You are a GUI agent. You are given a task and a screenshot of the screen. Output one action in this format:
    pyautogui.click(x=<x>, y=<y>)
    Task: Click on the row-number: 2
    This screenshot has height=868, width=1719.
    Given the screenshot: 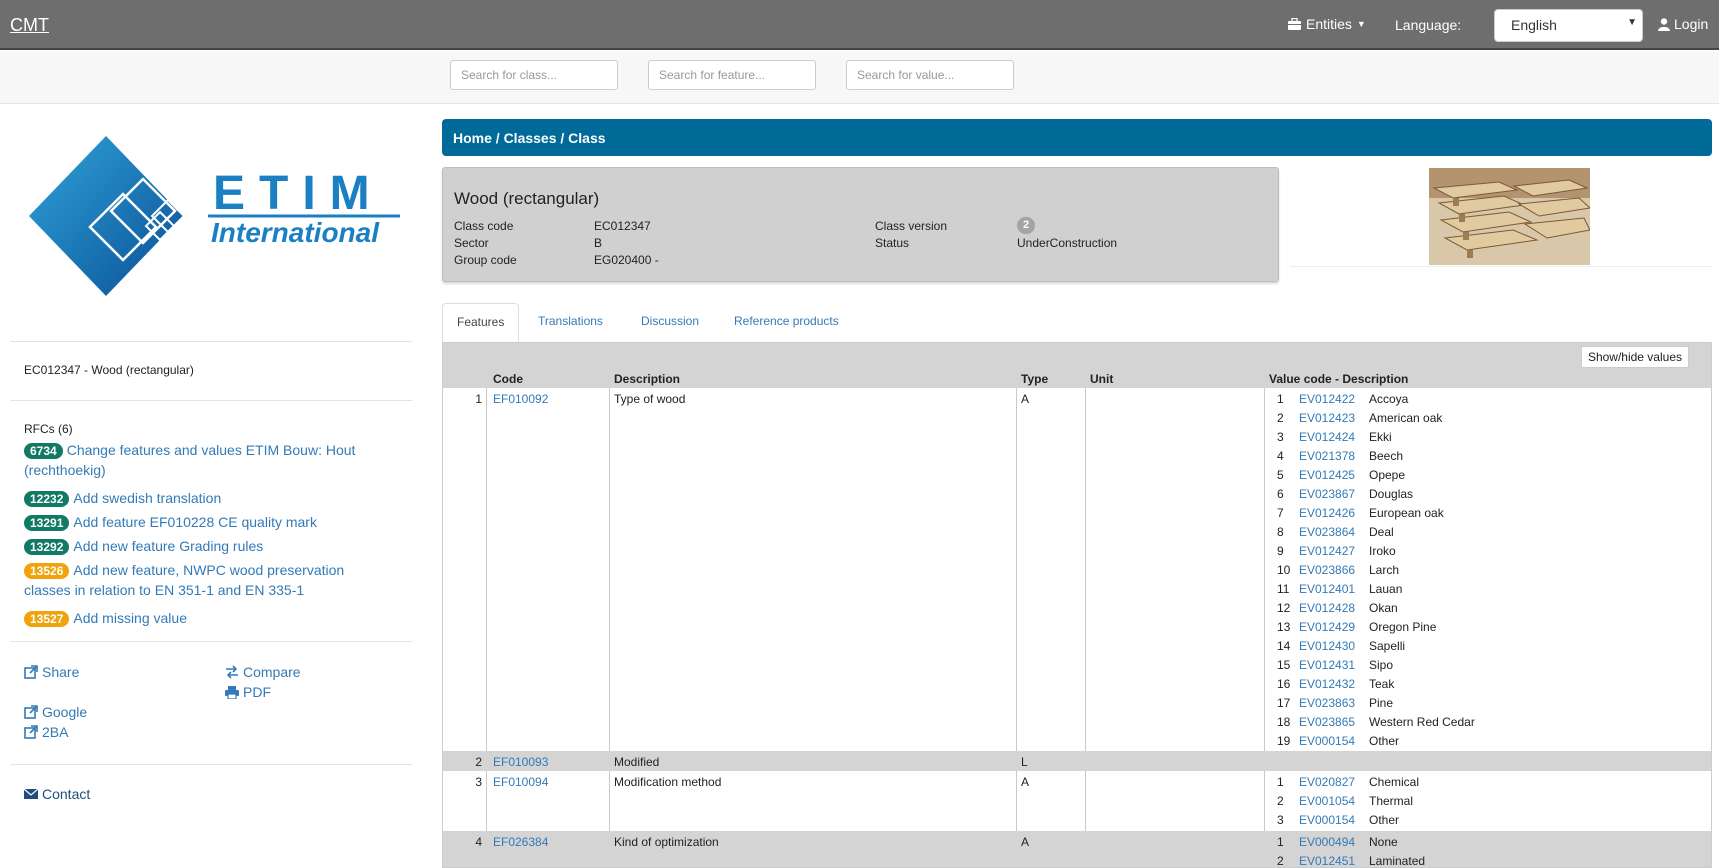 What is the action you would take?
    pyautogui.click(x=478, y=762)
    